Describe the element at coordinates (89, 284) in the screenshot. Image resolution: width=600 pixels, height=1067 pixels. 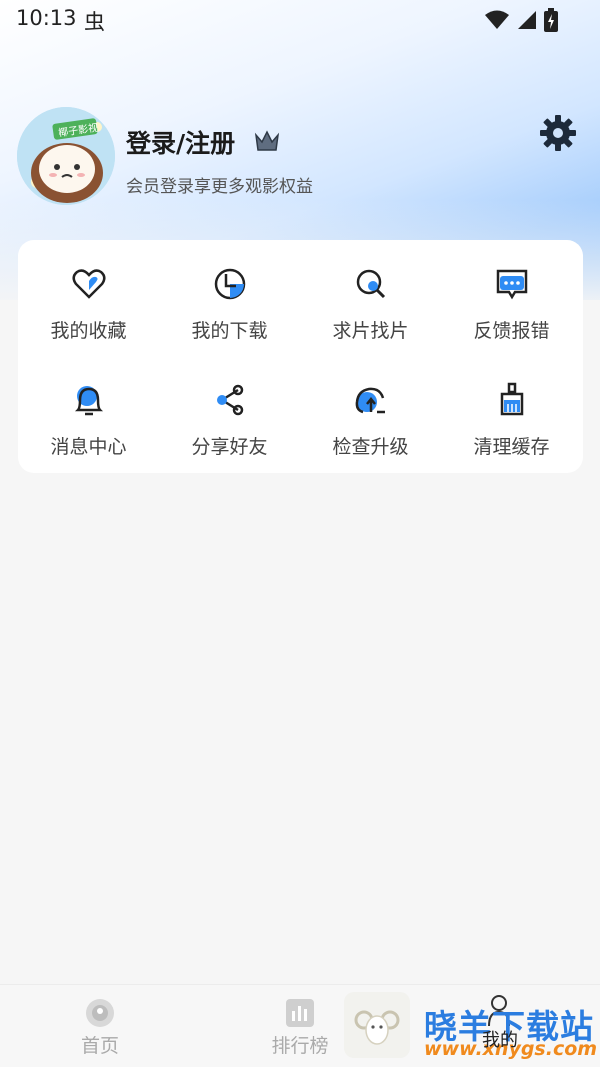
I see `heart-icon` at that location.